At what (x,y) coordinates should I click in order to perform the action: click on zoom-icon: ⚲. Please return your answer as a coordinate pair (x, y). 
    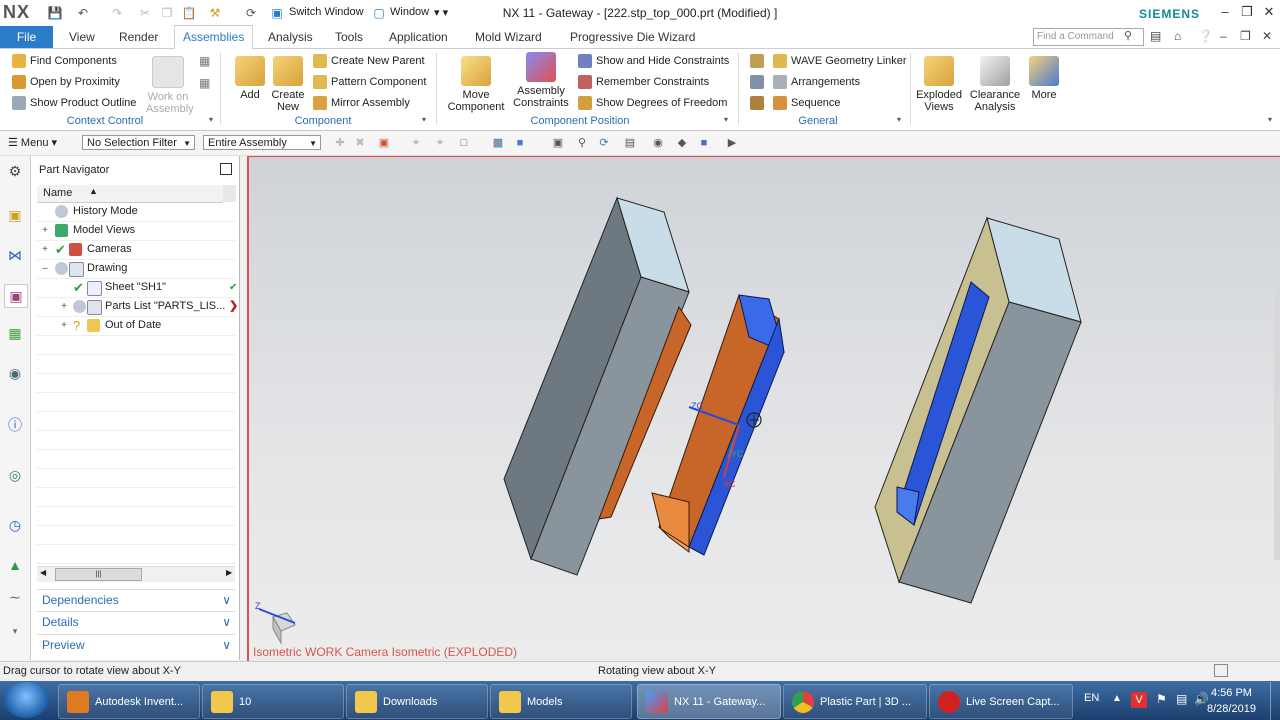
    Looking at the image, I should click on (582, 143).